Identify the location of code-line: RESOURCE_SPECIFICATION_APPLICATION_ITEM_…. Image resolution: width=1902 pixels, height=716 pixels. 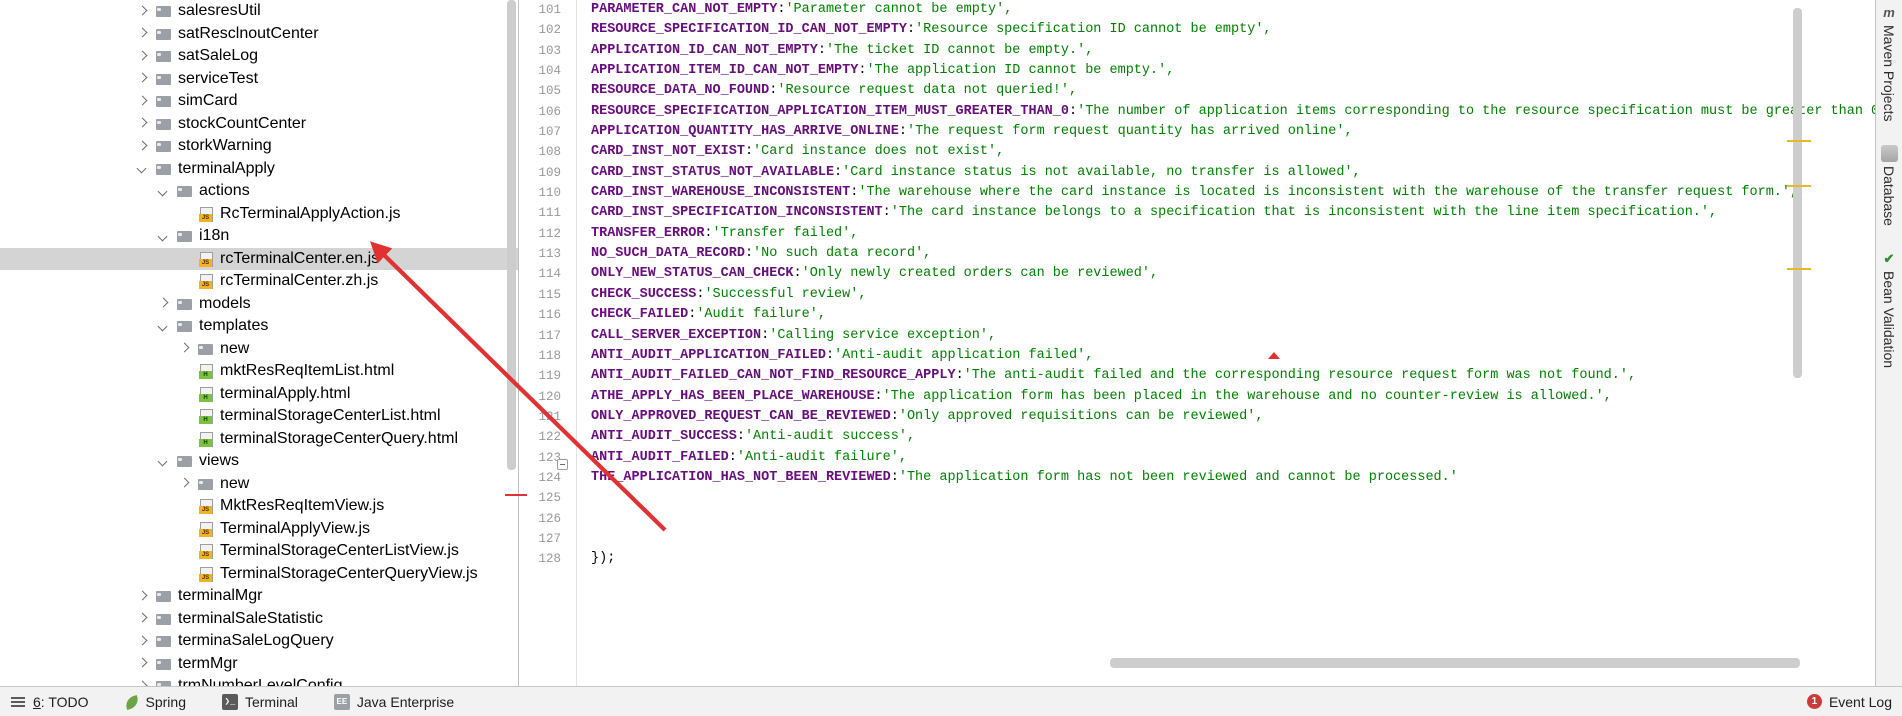
(1226, 112).